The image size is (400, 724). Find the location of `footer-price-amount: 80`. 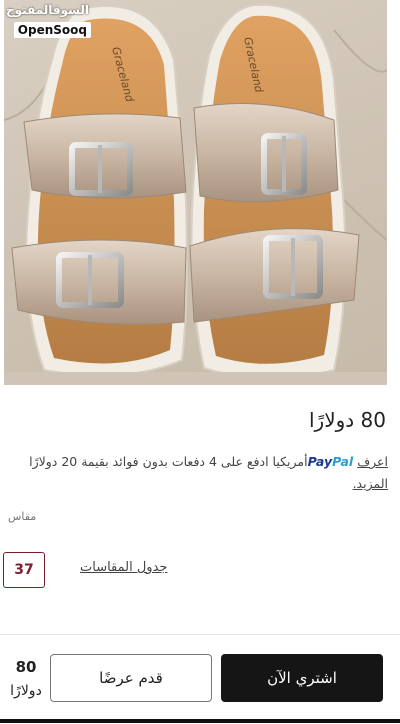

footer-price-amount: 80 is located at coordinates (26, 667).